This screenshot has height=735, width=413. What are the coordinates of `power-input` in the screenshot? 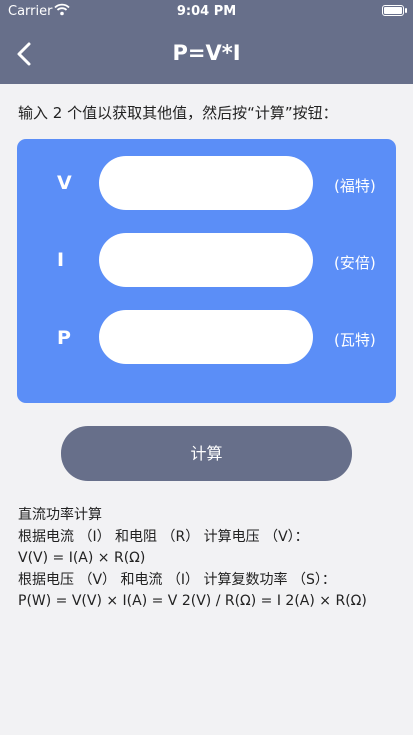 It's located at (206, 337).